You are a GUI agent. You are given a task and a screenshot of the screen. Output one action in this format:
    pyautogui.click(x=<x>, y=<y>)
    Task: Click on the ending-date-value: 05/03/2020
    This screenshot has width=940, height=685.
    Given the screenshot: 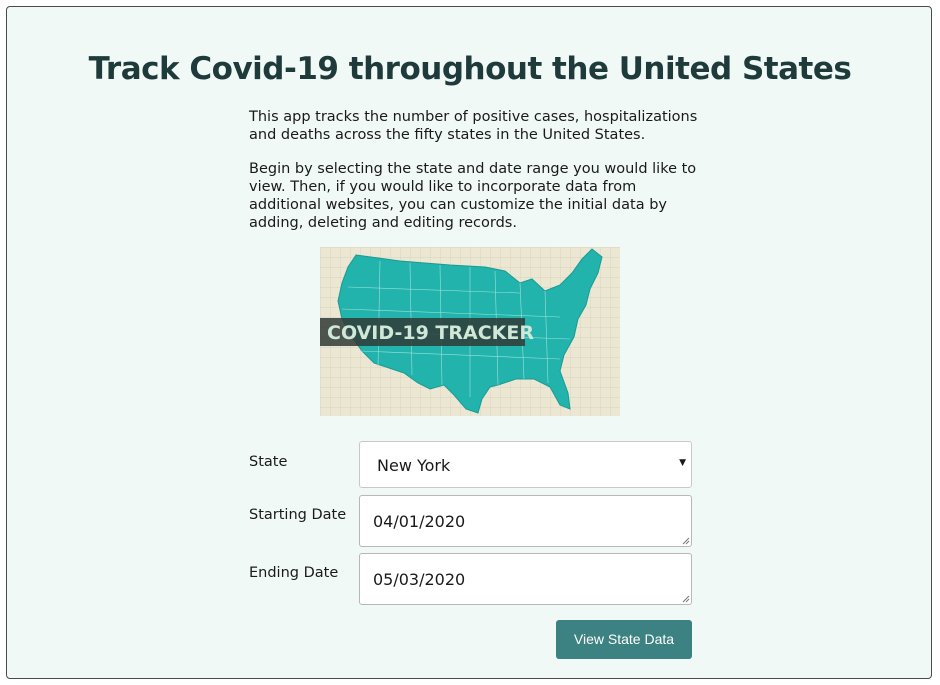 What is the action you would take?
    pyautogui.click(x=419, y=579)
    